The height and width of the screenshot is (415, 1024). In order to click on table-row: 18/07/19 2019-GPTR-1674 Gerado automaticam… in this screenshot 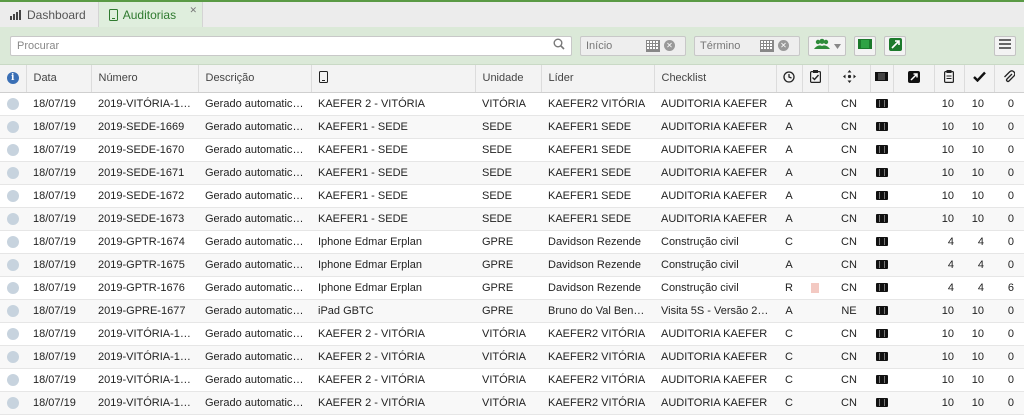, I will do `click(512, 242)`.